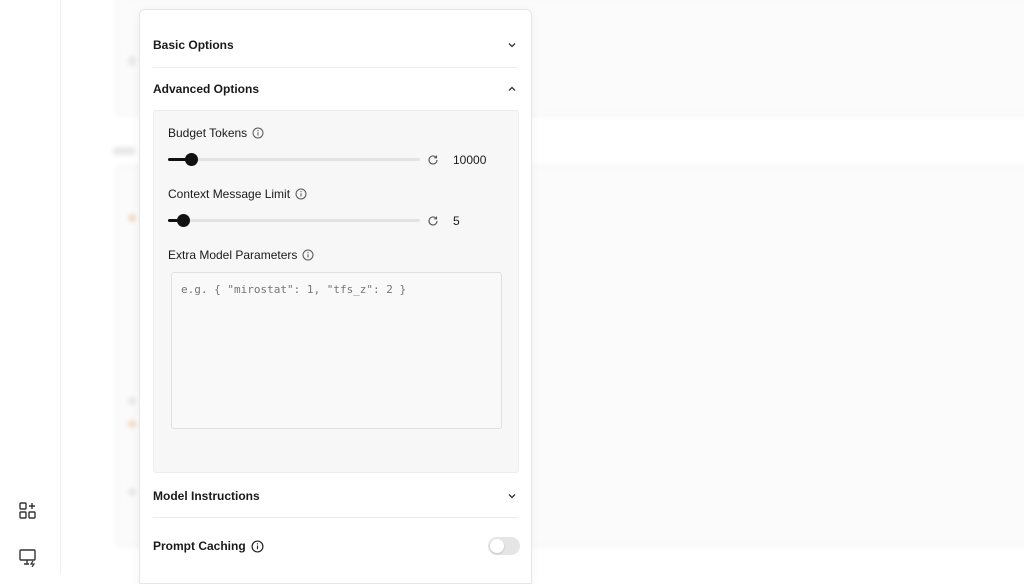 The height and width of the screenshot is (584, 1024). What do you see at coordinates (229, 194) in the screenshot?
I see `context-message-limit-label: Context Message Limit` at bounding box center [229, 194].